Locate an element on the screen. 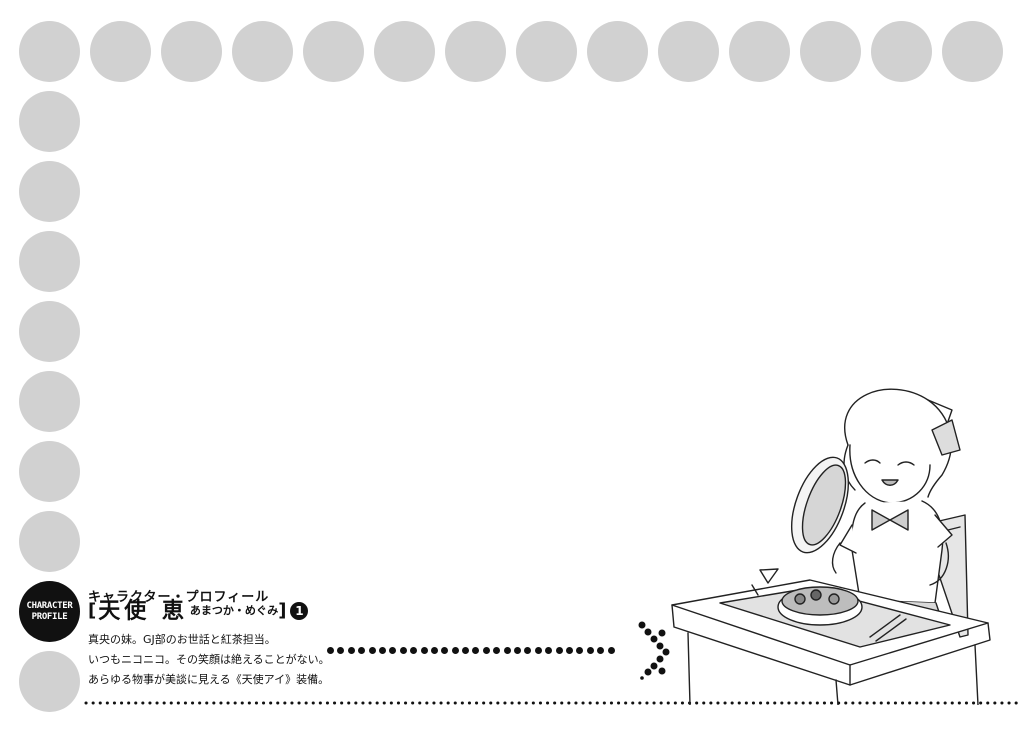 This screenshot has height=731, width=1024. bracket-close: ] is located at coordinates (282, 610).